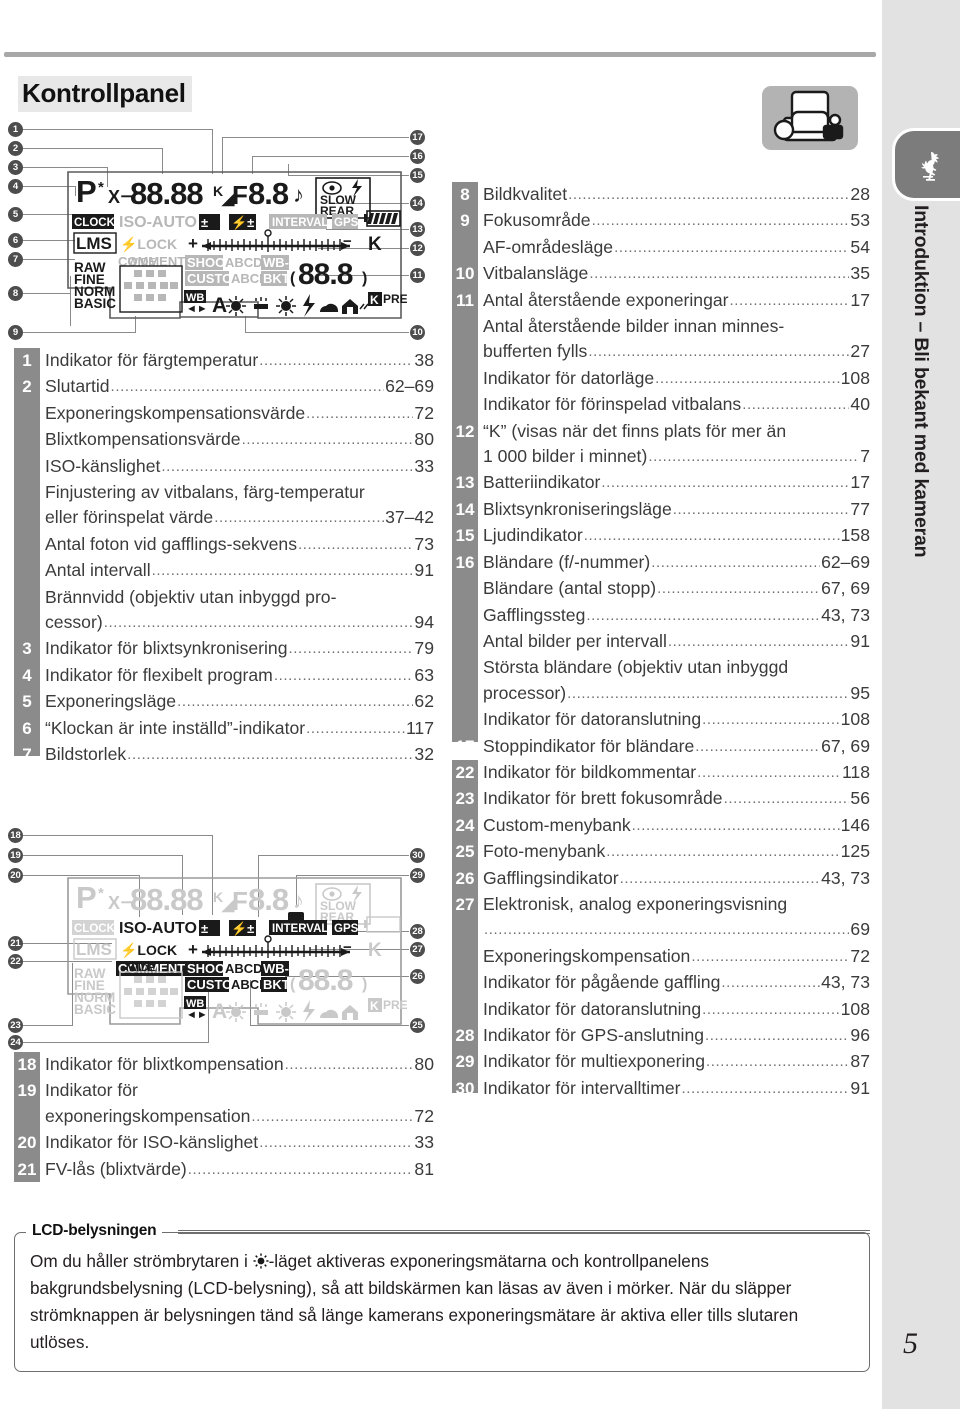 This screenshot has height=1409, width=960. I want to click on index-row-page: 63, so click(424, 674).